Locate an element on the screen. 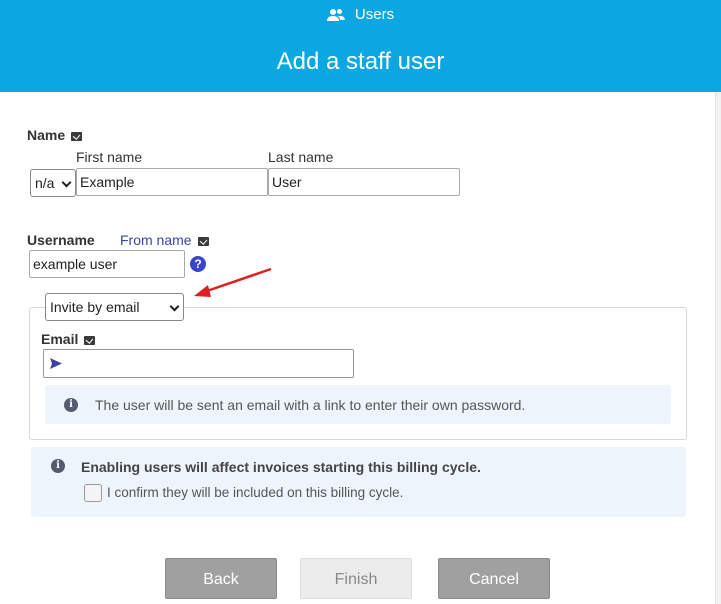 The image size is (721, 604). from-name-label: From name is located at coordinates (156, 240).